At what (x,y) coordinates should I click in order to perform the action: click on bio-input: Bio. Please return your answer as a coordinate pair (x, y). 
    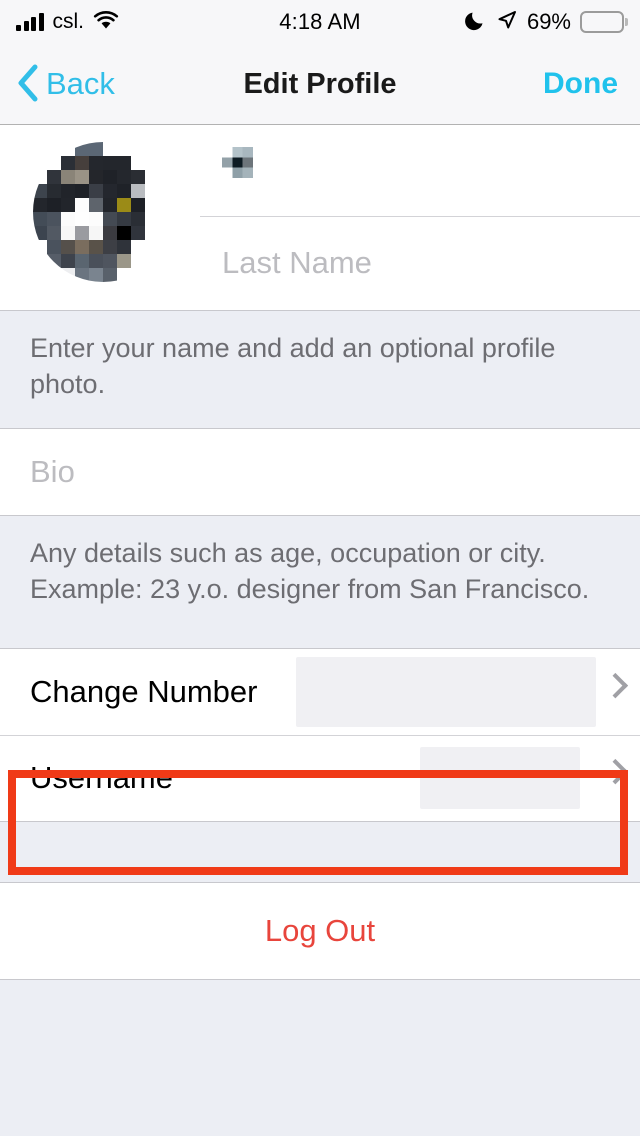
    Looking at the image, I should click on (37, 472).